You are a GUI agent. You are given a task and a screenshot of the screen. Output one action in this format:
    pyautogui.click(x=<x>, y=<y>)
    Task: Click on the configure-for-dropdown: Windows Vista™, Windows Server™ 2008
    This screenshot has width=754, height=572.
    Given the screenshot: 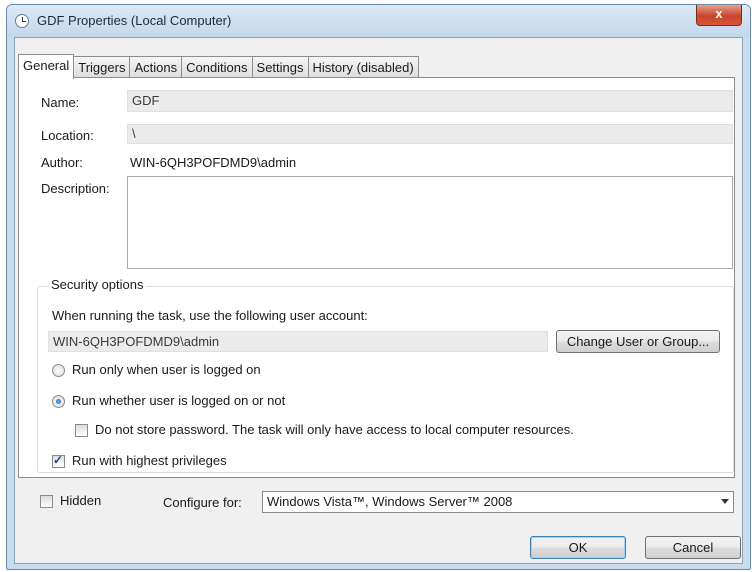 What is the action you would take?
    pyautogui.click(x=498, y=502)
    